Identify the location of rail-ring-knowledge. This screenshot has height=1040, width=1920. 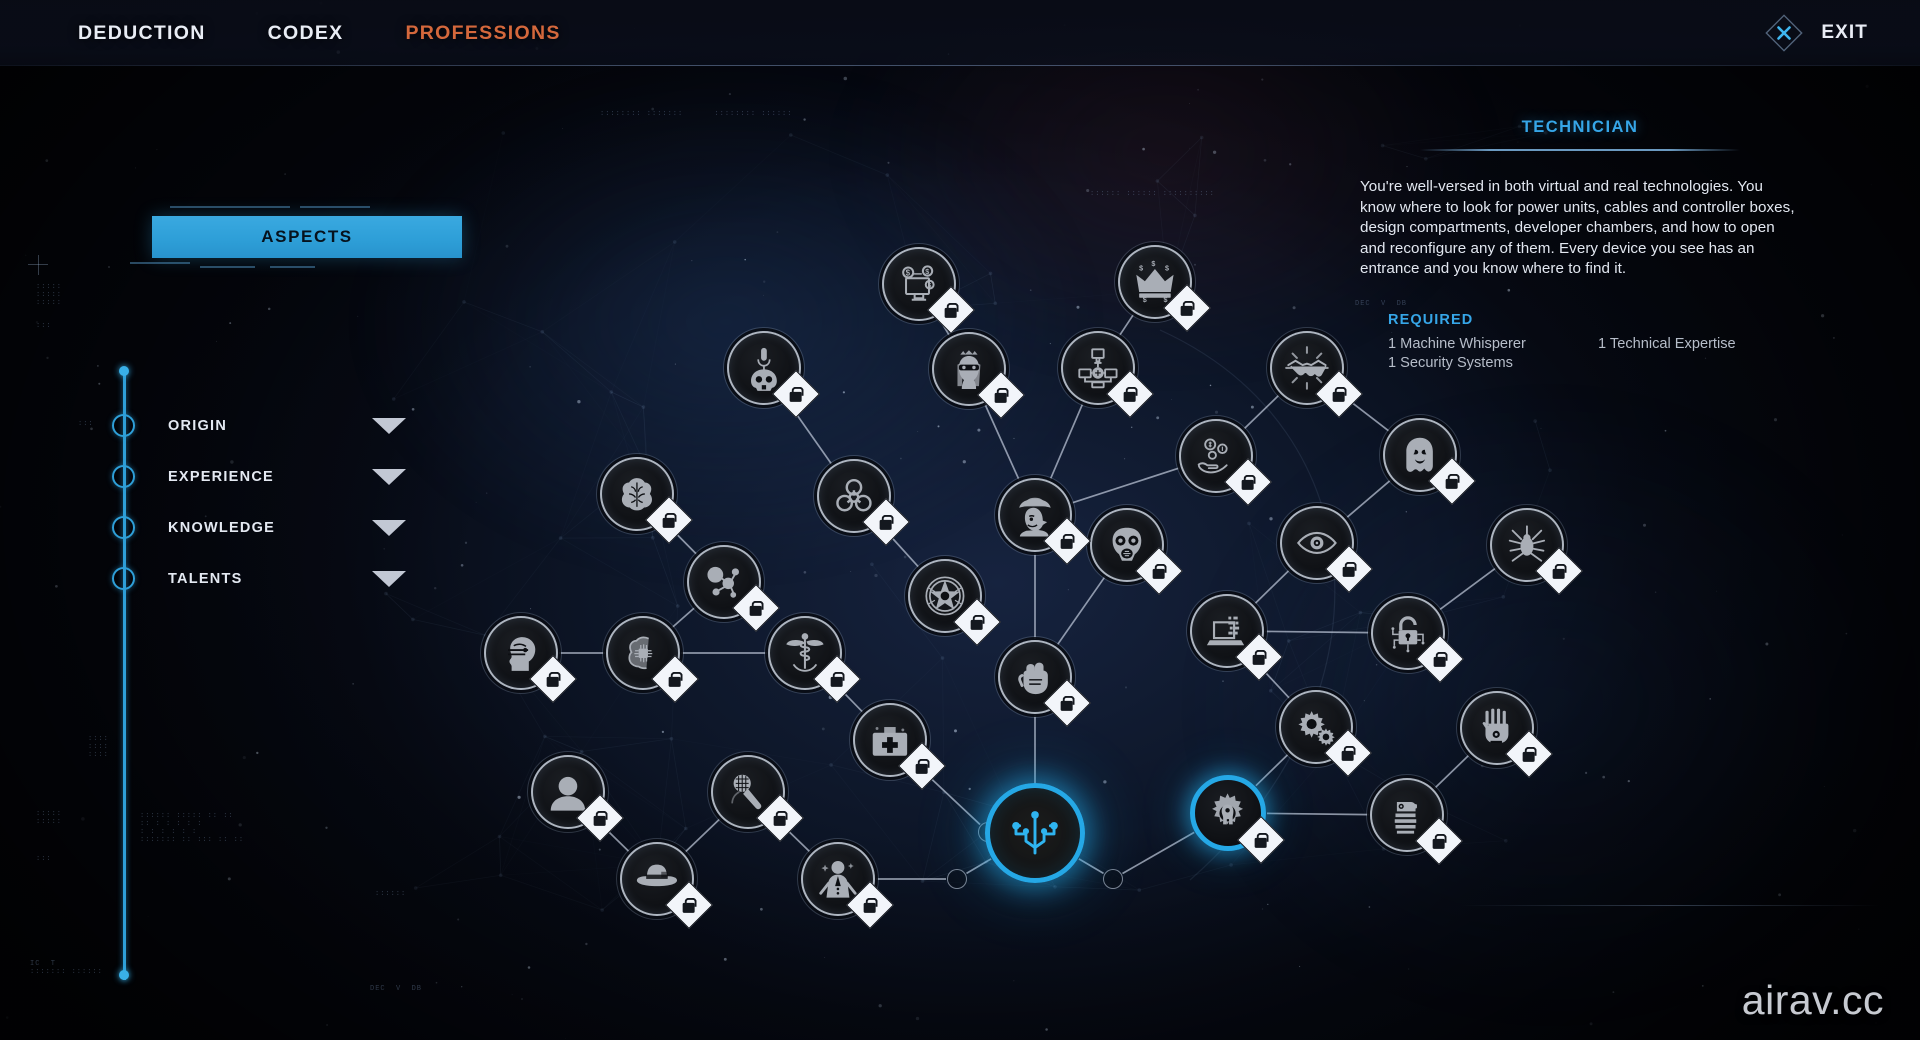
(123, 527).